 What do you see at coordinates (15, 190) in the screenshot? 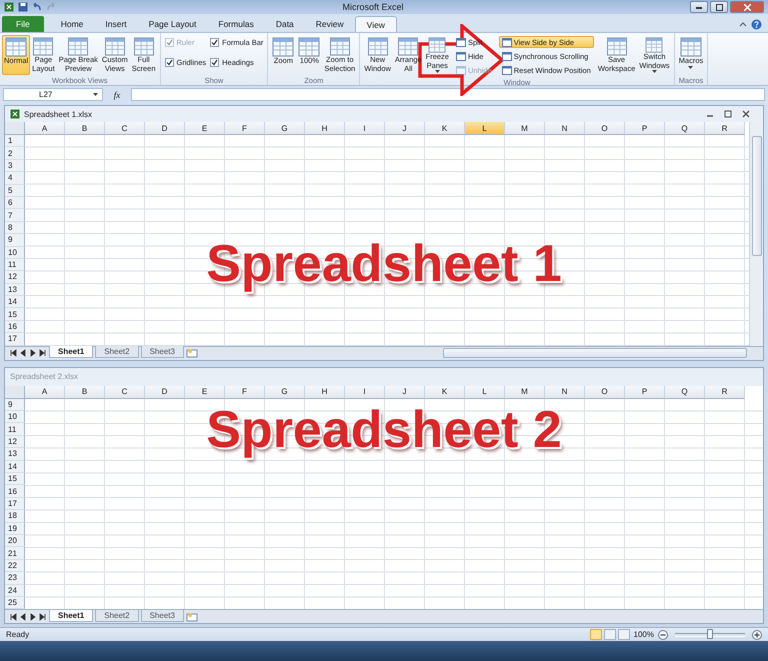
I see `row-header: 5` at bounding box center [15, 190].